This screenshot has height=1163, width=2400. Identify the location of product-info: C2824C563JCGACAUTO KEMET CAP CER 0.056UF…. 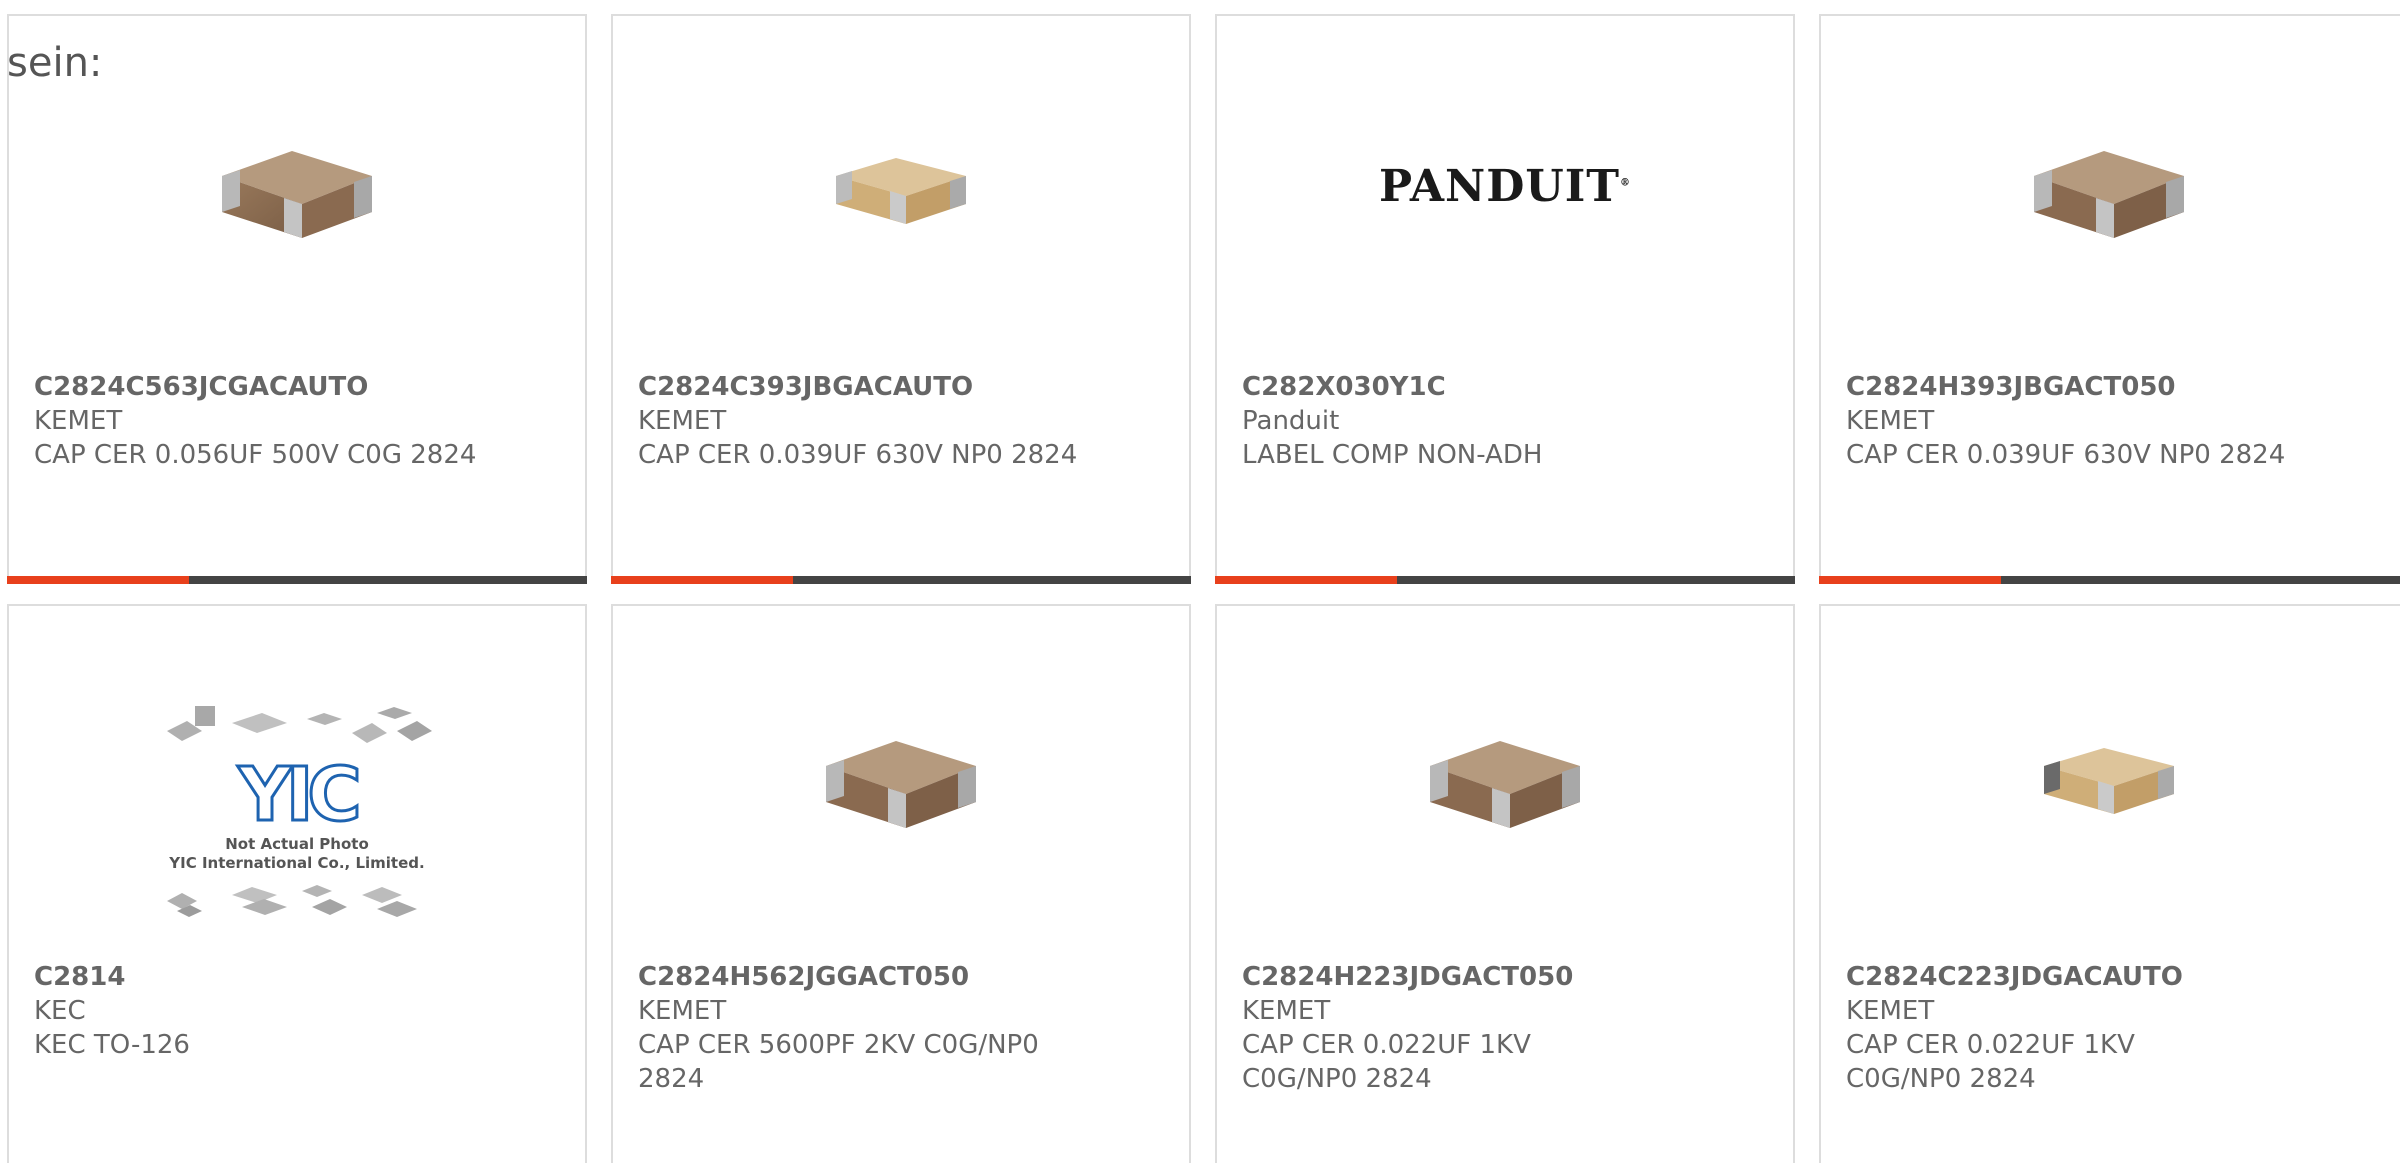
(297, 421).